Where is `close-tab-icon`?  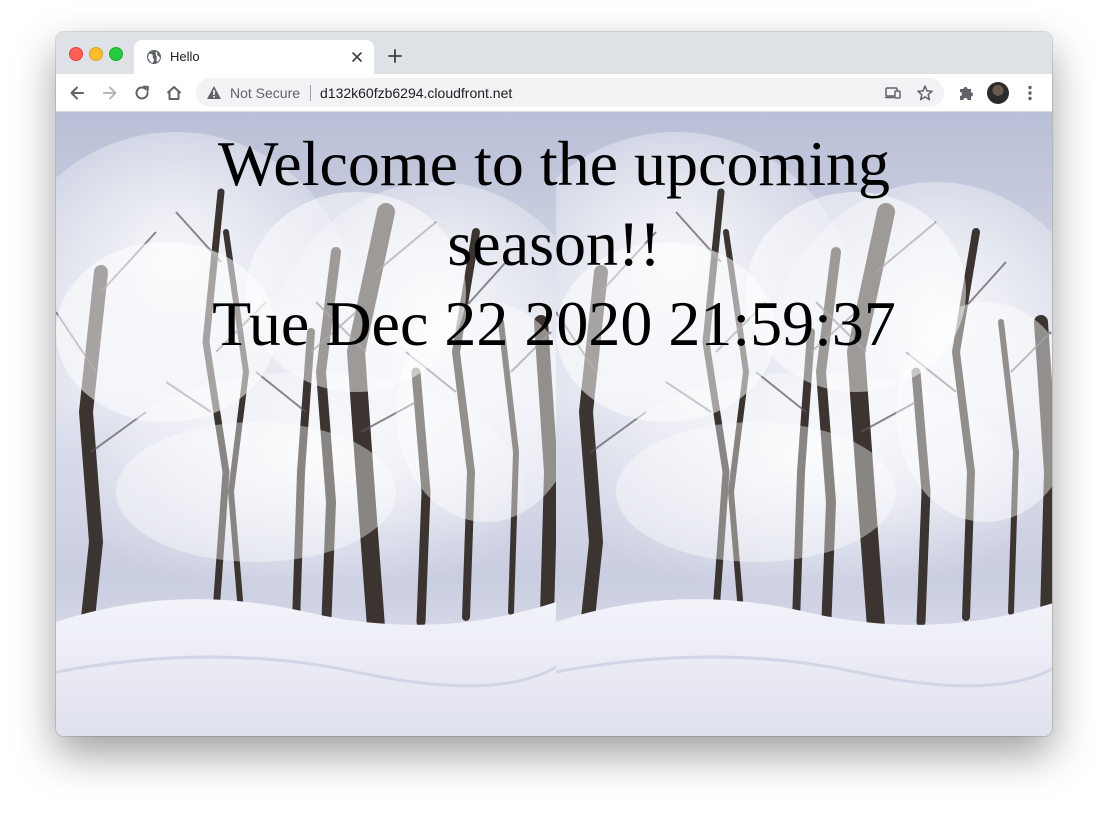 close-tab-icon is located at coordinates (357, 57).